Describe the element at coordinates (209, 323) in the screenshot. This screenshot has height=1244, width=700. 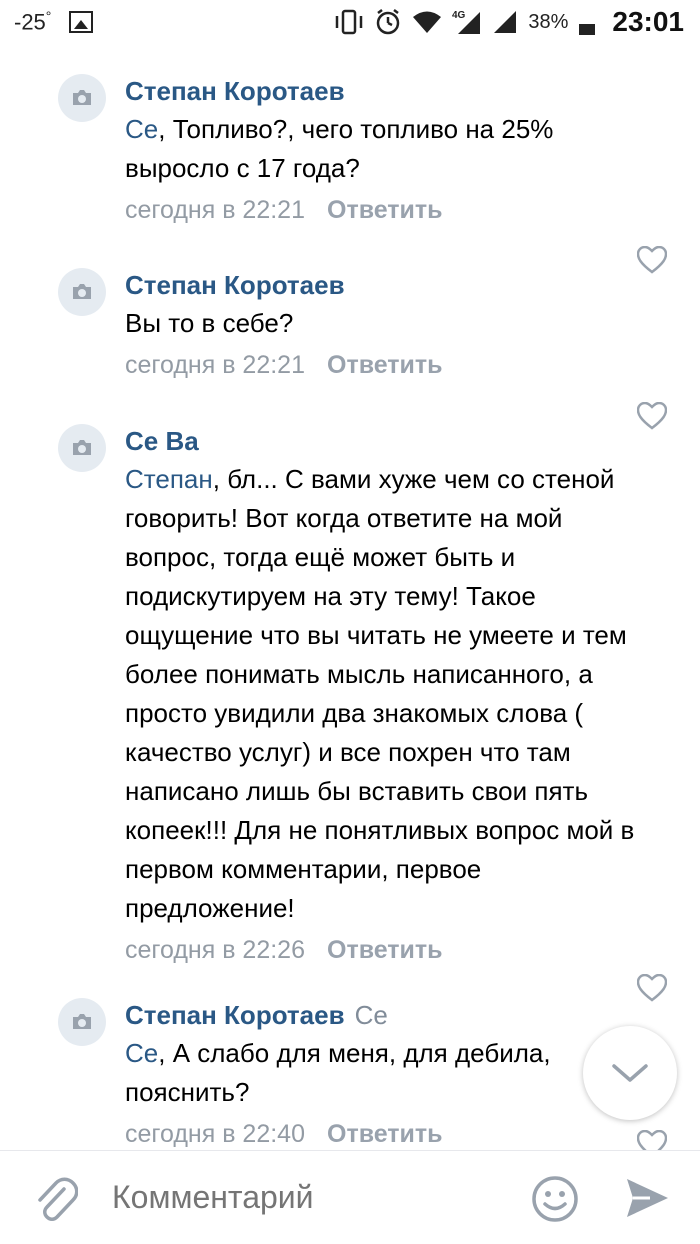
I see `comment-text: Вы то в себе?` at that location.